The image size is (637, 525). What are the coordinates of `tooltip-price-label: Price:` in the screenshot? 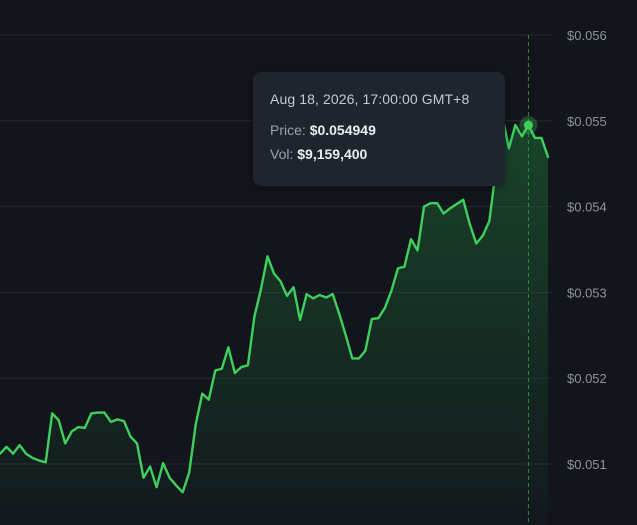 It's located at (288, 130).